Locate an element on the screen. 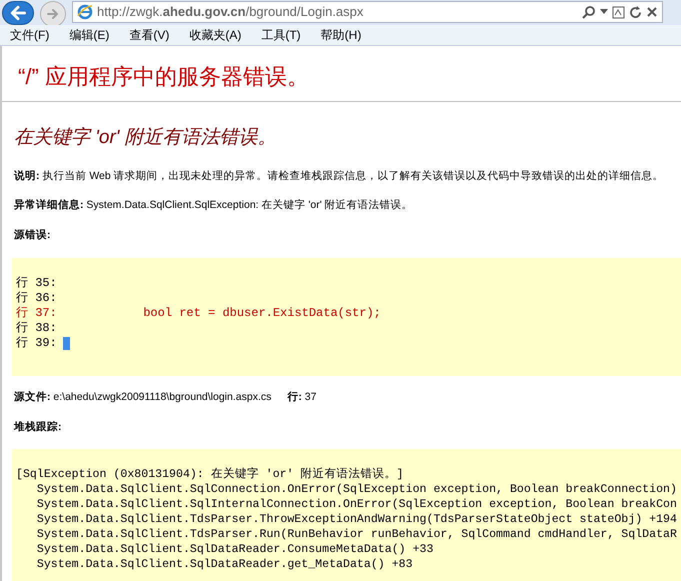 This screenshot has height=581, width=681. menu-item: 编辑(E) is located at coordinates (89, 35).